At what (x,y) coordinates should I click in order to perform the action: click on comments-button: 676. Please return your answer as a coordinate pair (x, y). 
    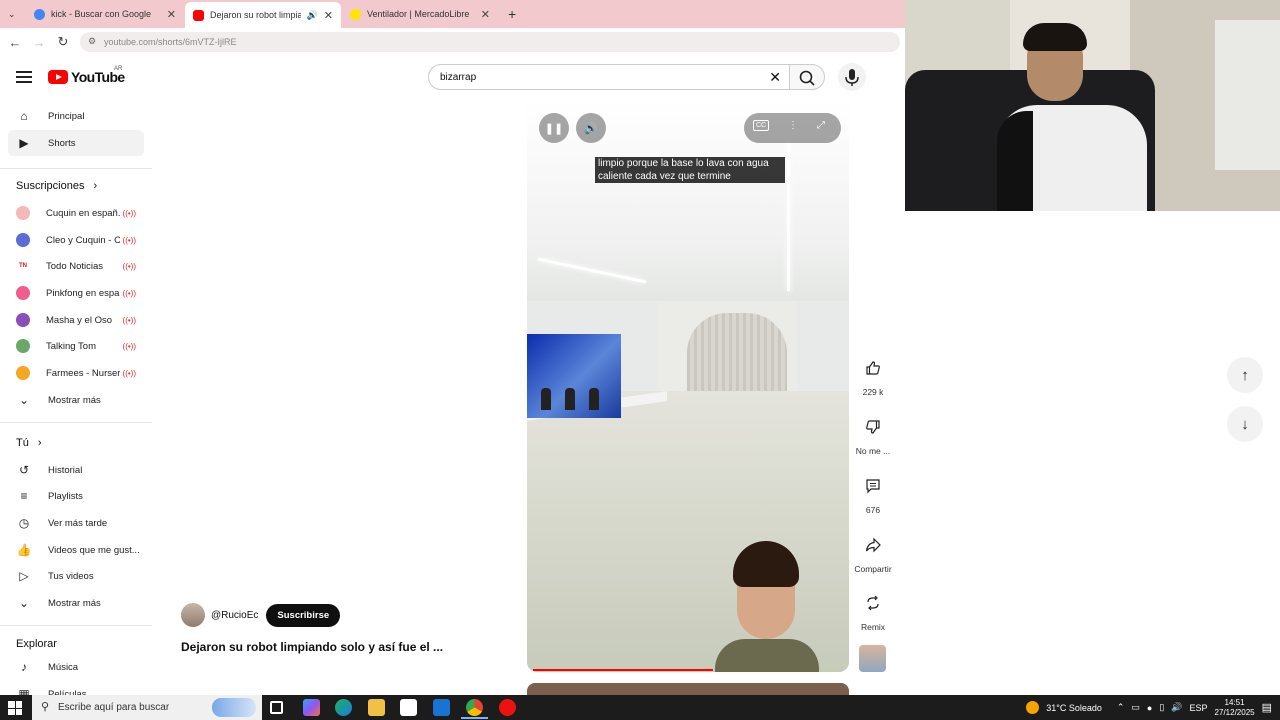
    Looking at the image, I should click on (873, 492).